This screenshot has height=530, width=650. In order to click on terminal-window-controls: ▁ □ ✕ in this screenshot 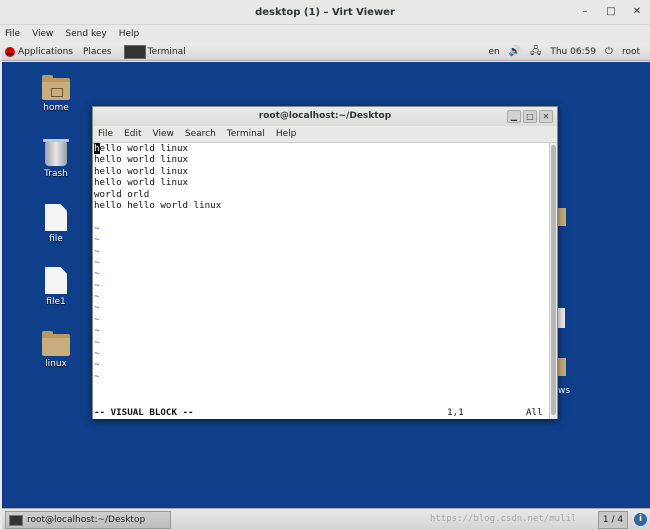, I will do `click(530, 116)`.